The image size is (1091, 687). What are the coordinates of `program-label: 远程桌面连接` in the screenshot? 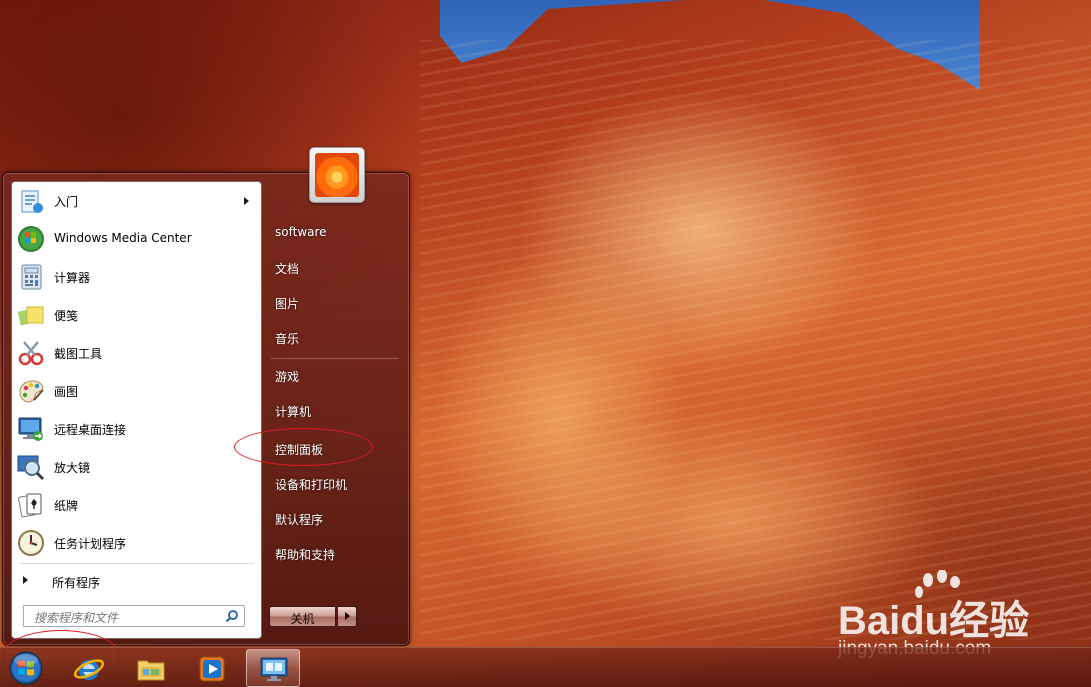 It's located at (90, 430).